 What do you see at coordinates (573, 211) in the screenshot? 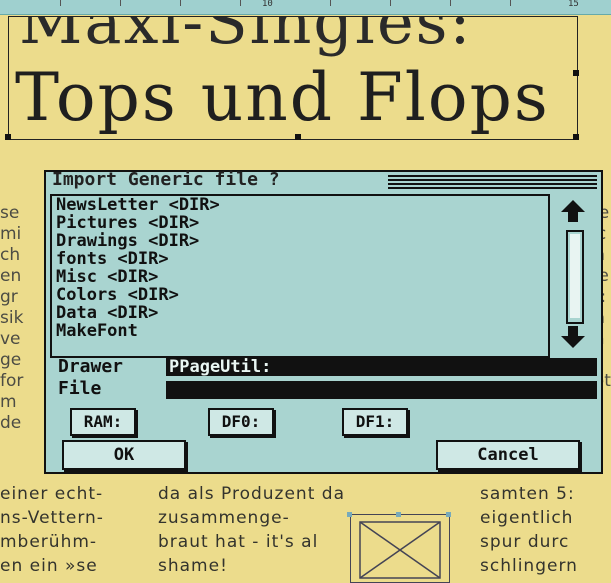
I see `up-arrow-icon` at bounding box center [573, 211].